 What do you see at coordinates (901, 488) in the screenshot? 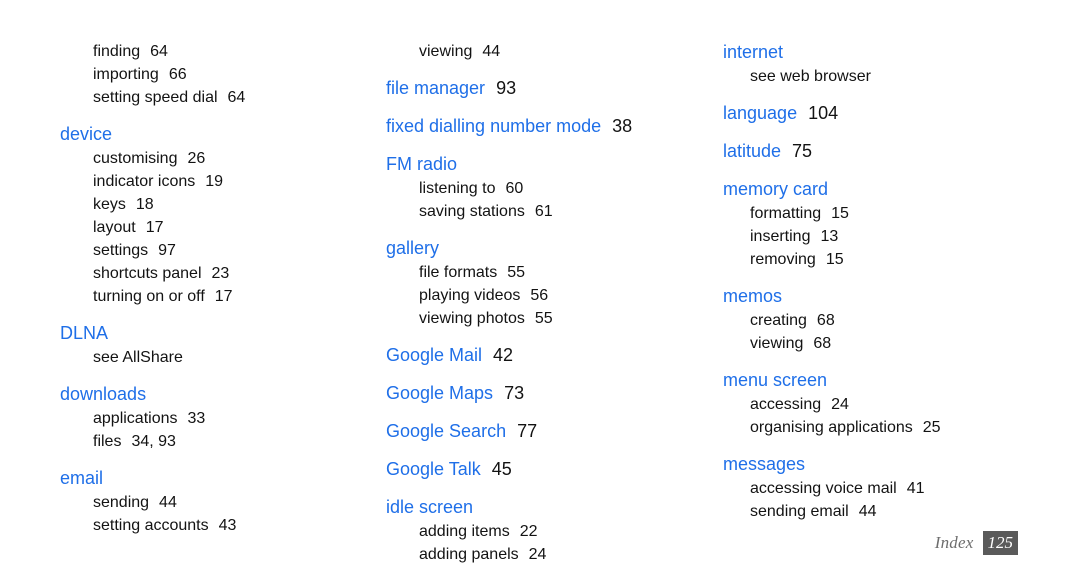
I see `index-entry-subitem: accessing voice mail 41` at bounding box center [901, 488].